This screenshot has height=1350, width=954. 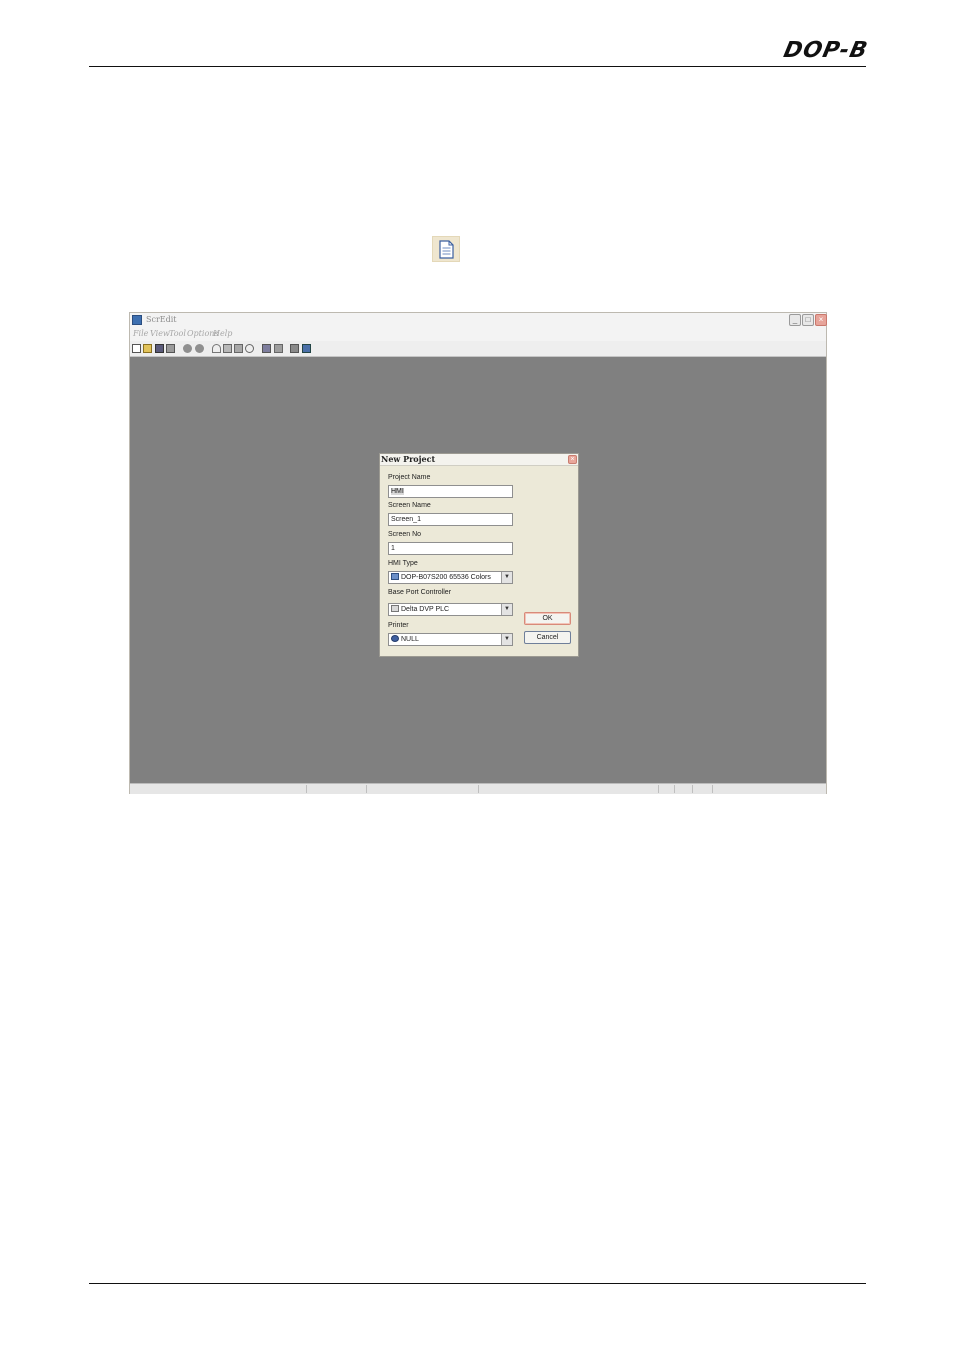 What do you see at coordinates (249, 348) in the screenshot?
I see `zoom-icon` at bounding box center [249, 348].